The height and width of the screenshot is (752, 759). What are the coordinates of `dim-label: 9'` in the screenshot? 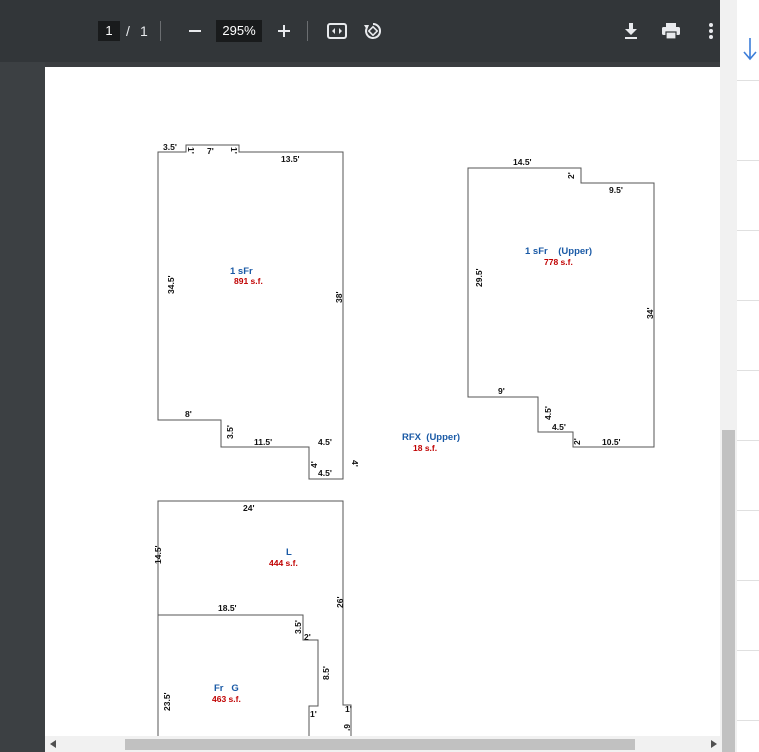 It's located at (501, 391).